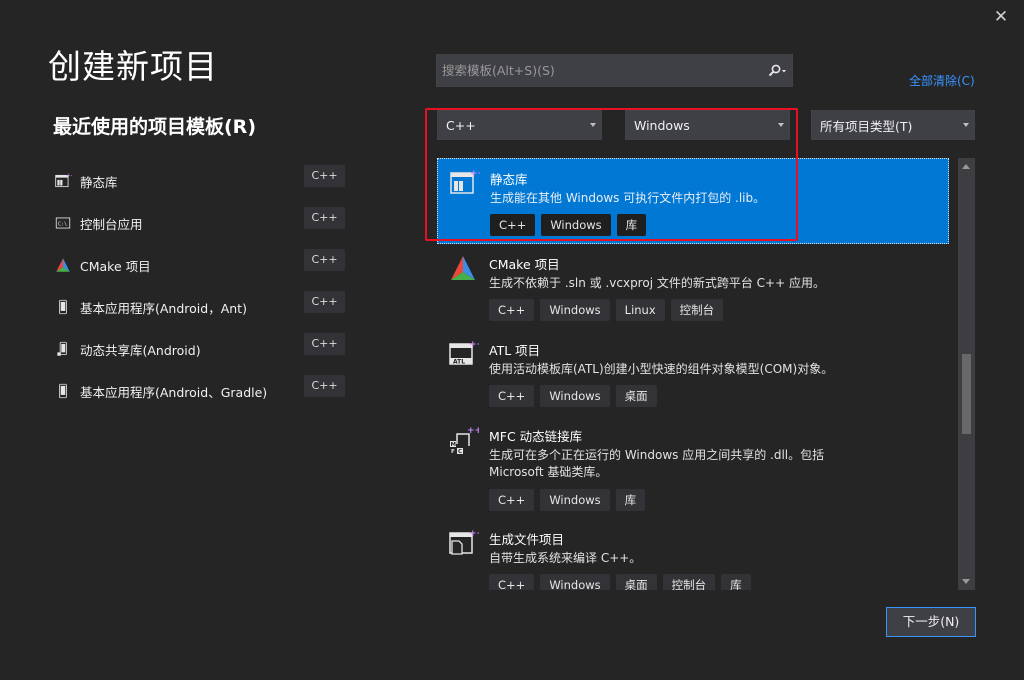 The height and width of the screenshot is (680, 1024). What do you see at coordinates (931, 622) in the screenshot?
I see `next-button: 下一步(N)` at bounding box center [931, 622].